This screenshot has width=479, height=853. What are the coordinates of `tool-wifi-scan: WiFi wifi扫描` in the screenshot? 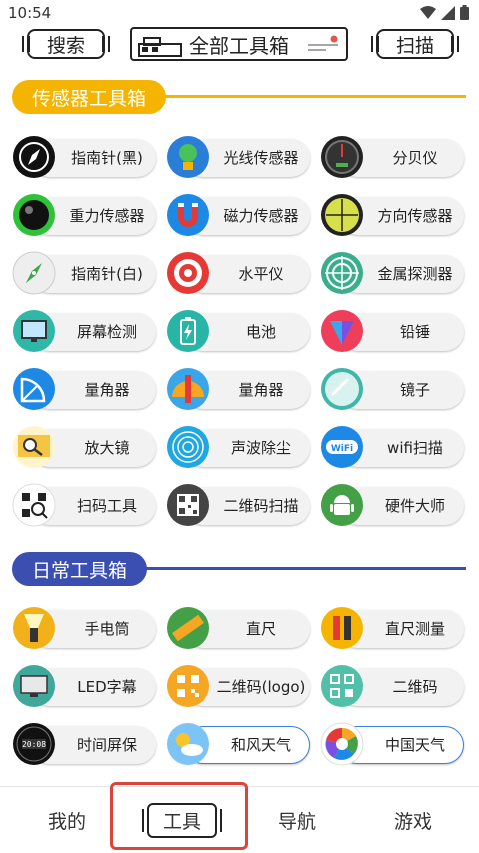 It's located at (392, 447).